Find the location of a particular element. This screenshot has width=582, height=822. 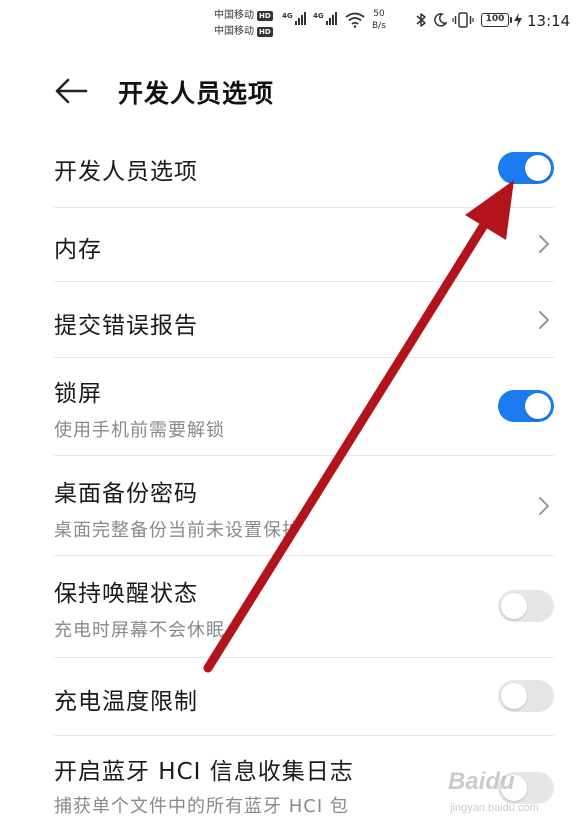

setting-title: 锁屏 is located at coordinates (78, 394).